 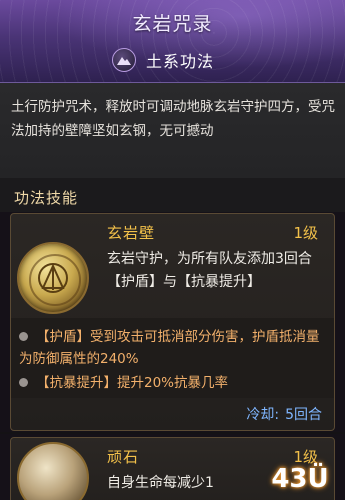 What do you see at coordinates (180, 61) in the screenshot?
I see `school-label: 土系功法` at bounding box center [180, 61].